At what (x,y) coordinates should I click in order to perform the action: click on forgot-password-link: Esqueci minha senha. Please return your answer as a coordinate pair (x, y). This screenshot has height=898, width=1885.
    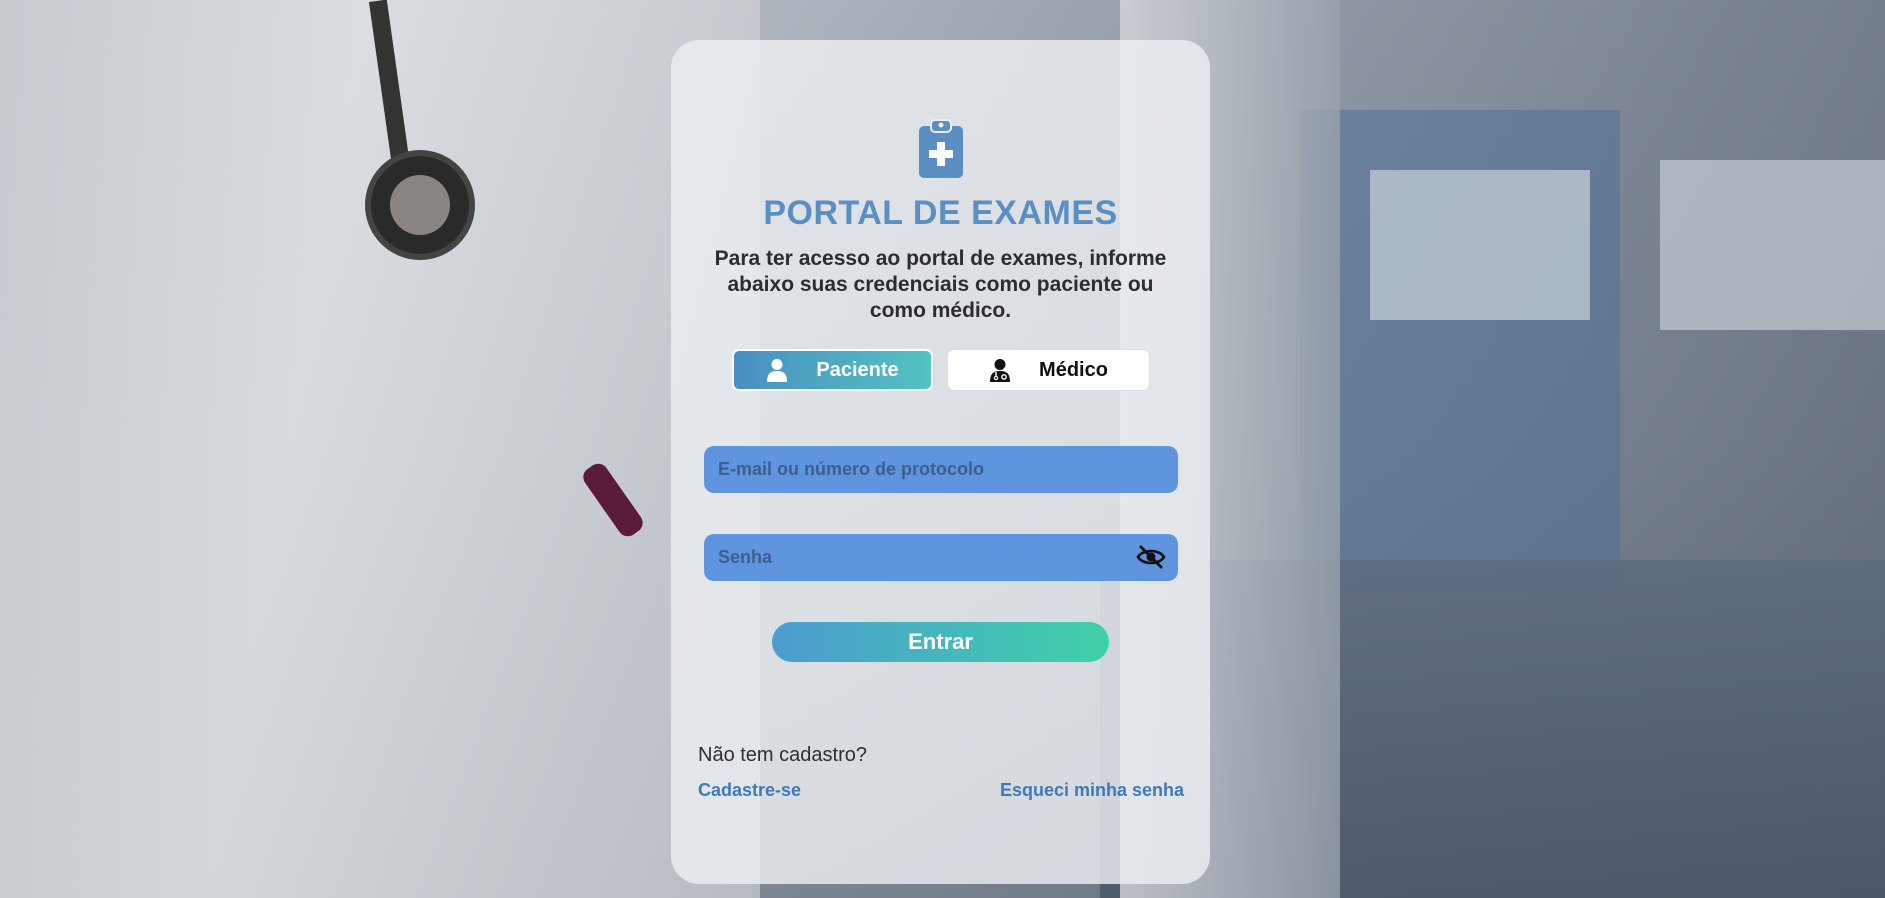
    Looking at the image, I should click on (1092, 790).